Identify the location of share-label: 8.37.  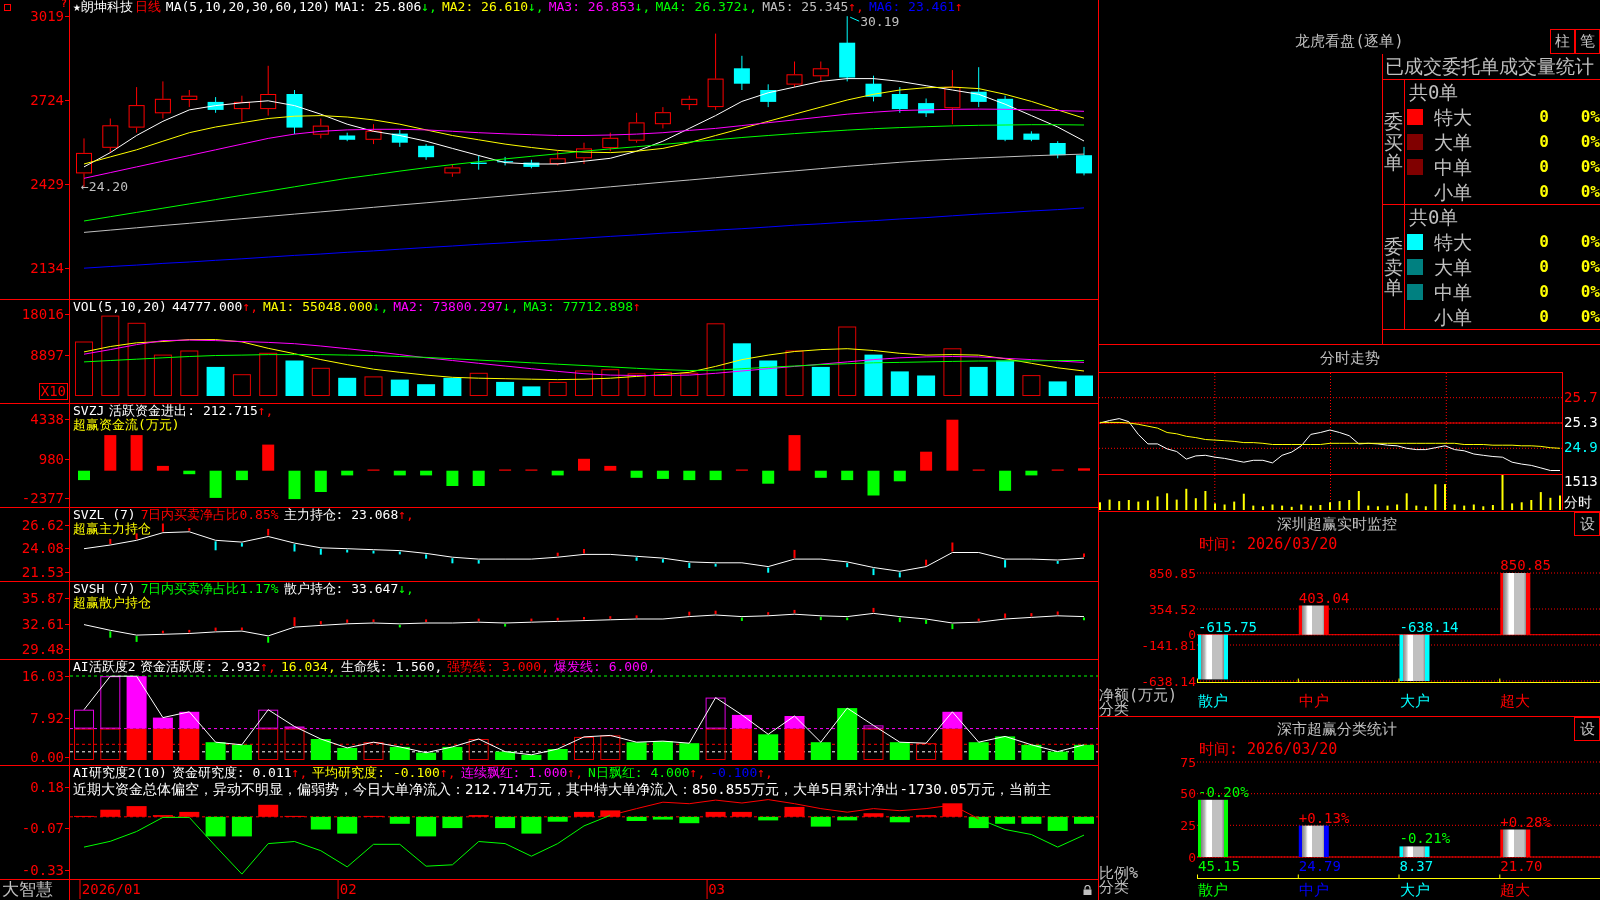
(1416, 866).